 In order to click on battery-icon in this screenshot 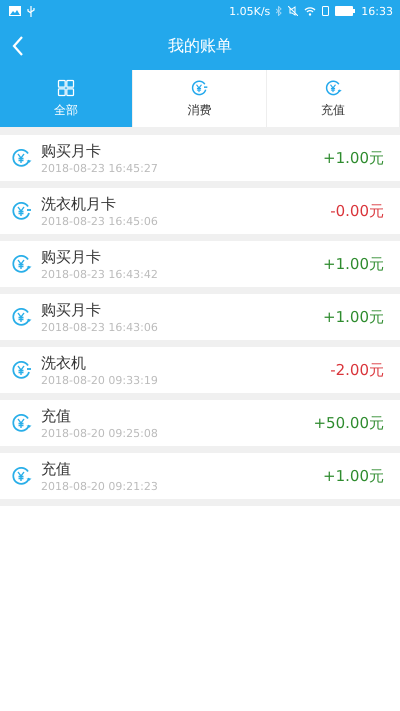, I will do `click(345, 11)`.